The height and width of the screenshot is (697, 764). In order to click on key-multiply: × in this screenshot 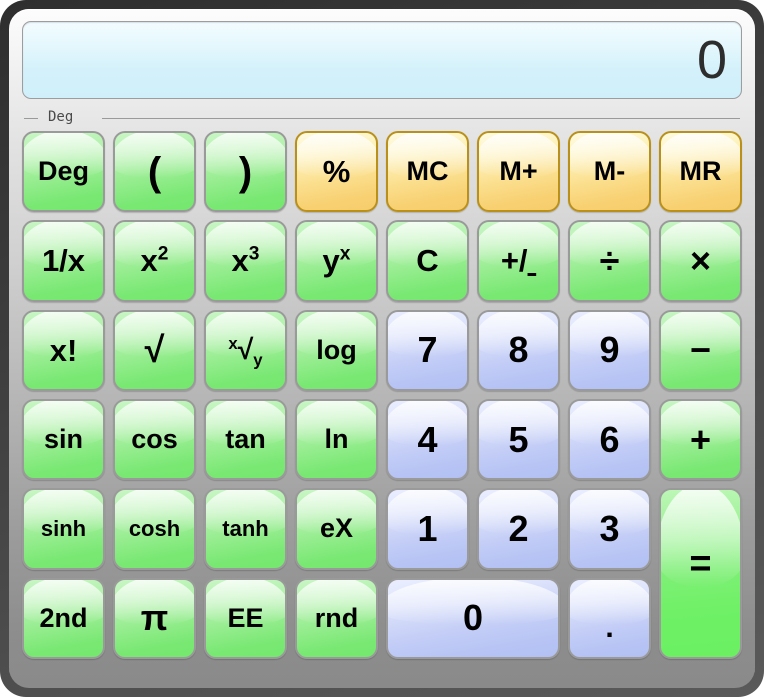, I will do `click(700, 261)`.